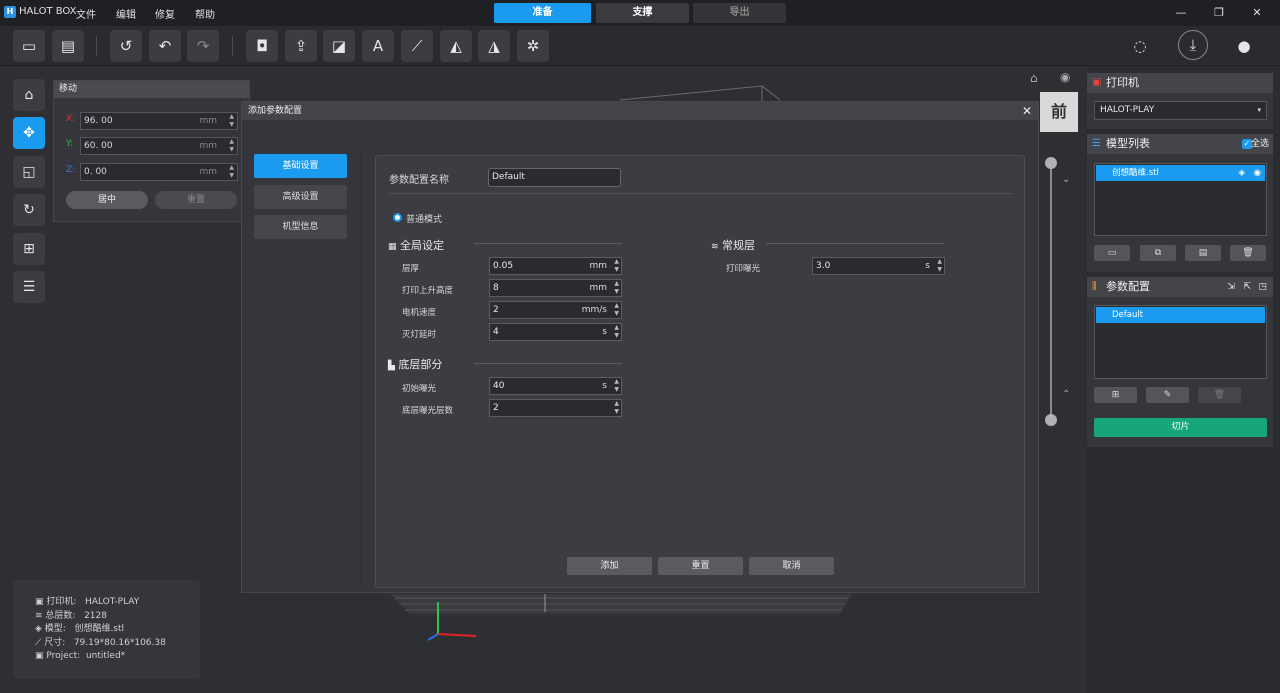 The image size is (1280, 693). I want to click on add-profile-button: ⊞, so click(1115, 395).